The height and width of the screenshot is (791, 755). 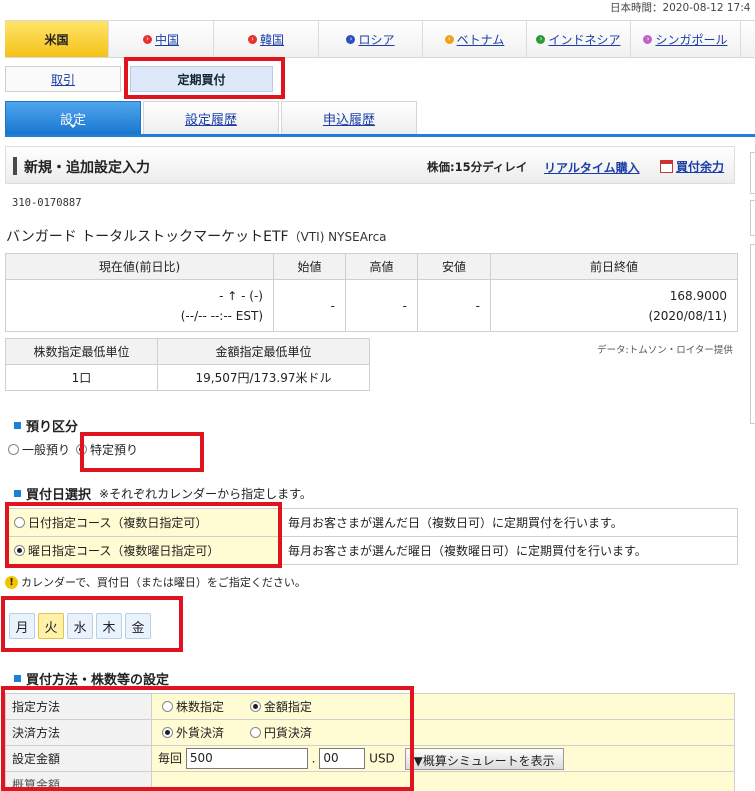 What do you see at coordinates (78, 706) in the screenshot?
I see `spec-method-label: 指定方法` at bounding box center [78, 706].